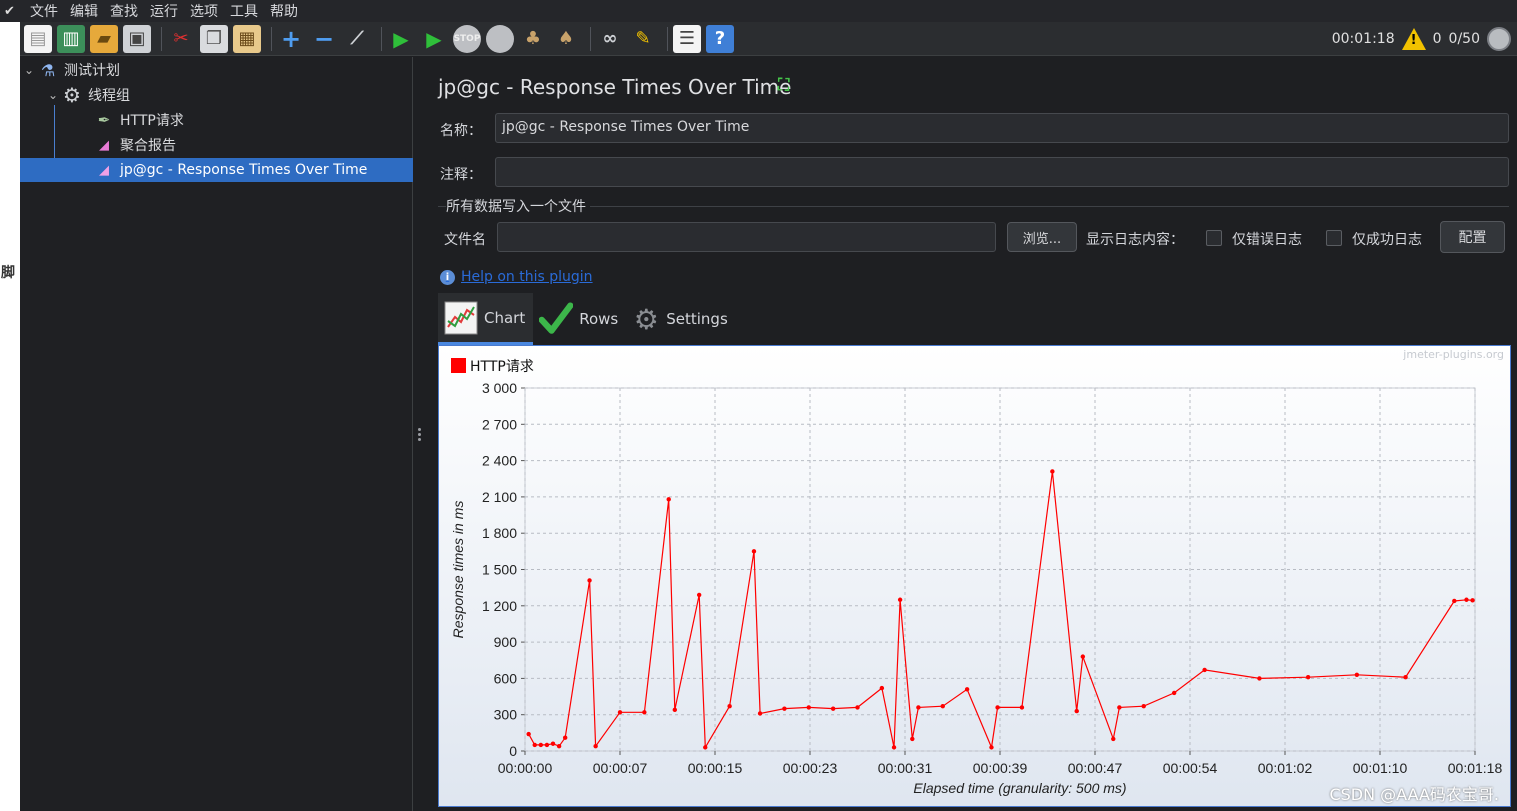 The image size is (1517, 811). What do you see at coordinates (10, 416) in the screenshot?
I see `background-window-edge: 脚` at bounding box center [10, 416].